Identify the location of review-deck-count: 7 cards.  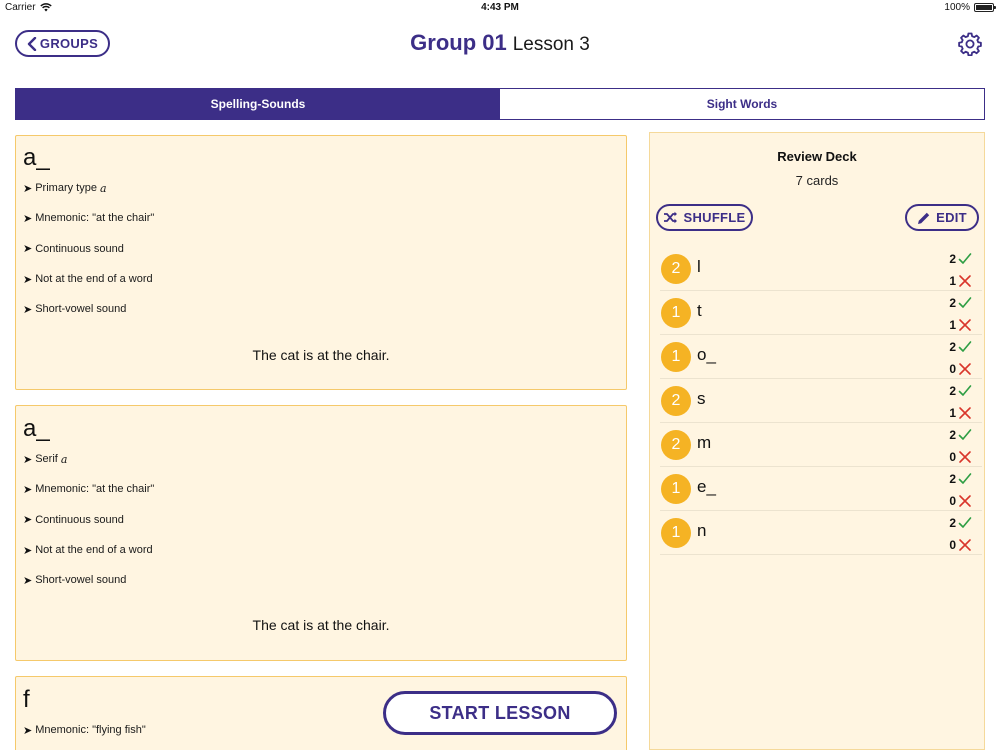
(817, 180).